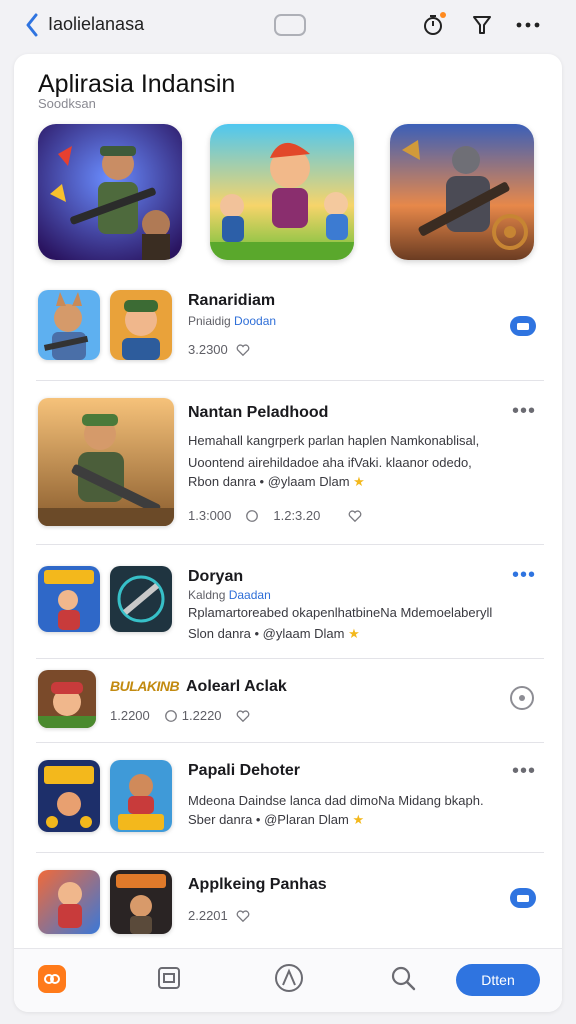 Image resolution: width=576 pixels, height=1024 pixels. Describe the element at coordinates (528, 25) in the screenshot. I see `more-icon` at that location.